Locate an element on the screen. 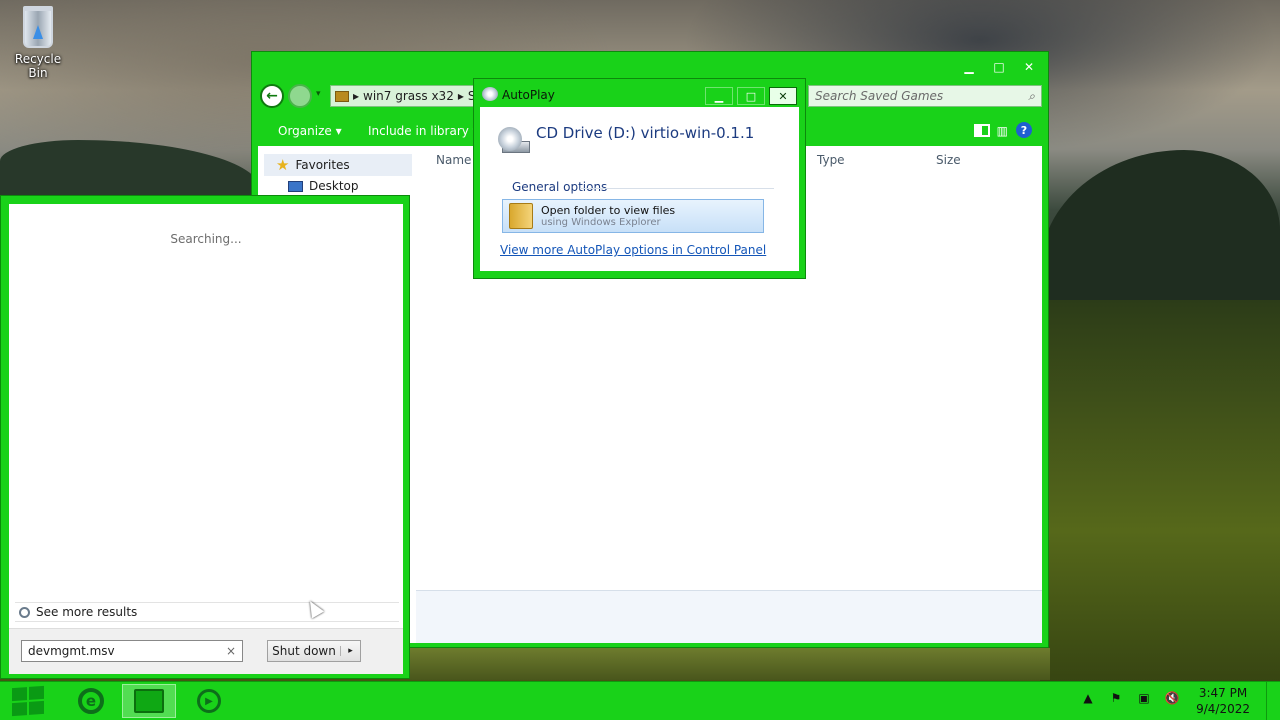 The height and width of the screenshot is (720, 1280). details-pane is located at coordinates (729, 616).